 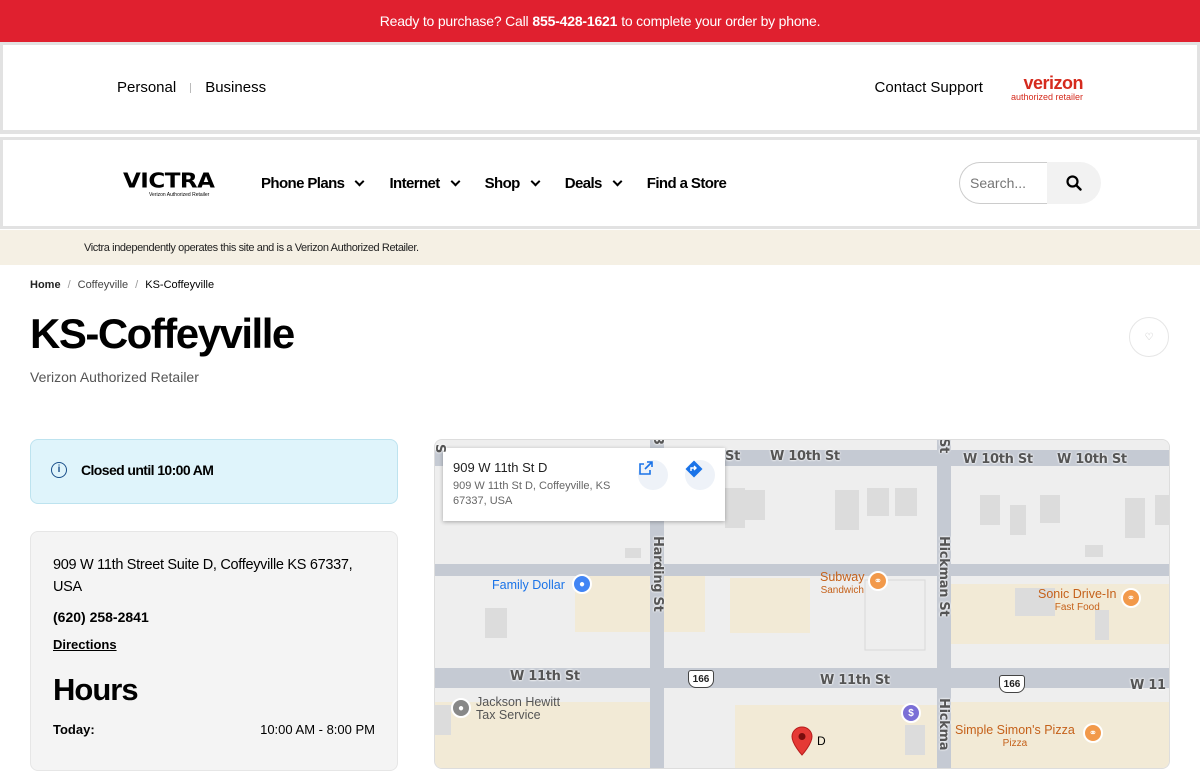 I want to click on search-button, so click(x=1074, y=183).